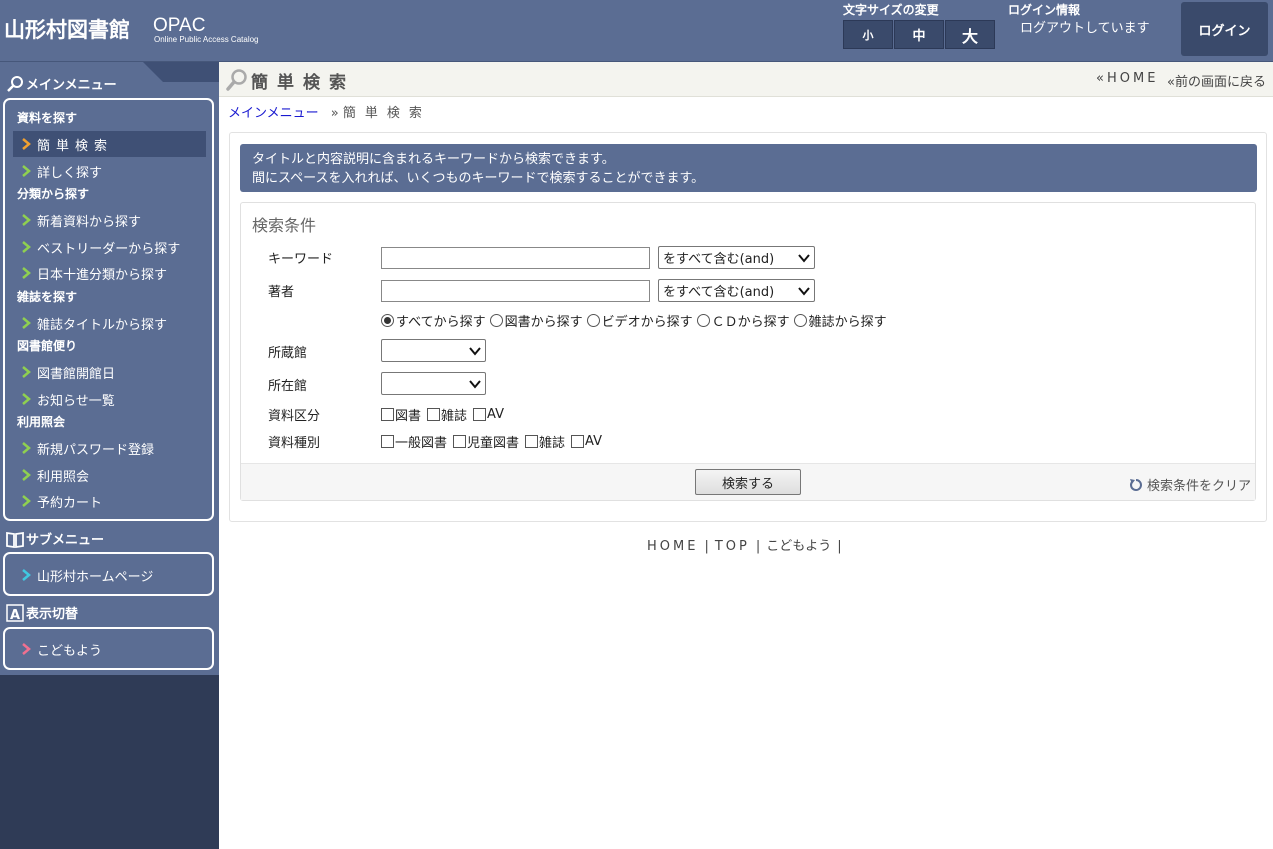  What do you see at coordinates (294, 416) in the screenshot?
I see `material-category-label: 資料区分` at bounding box center [294, 416].